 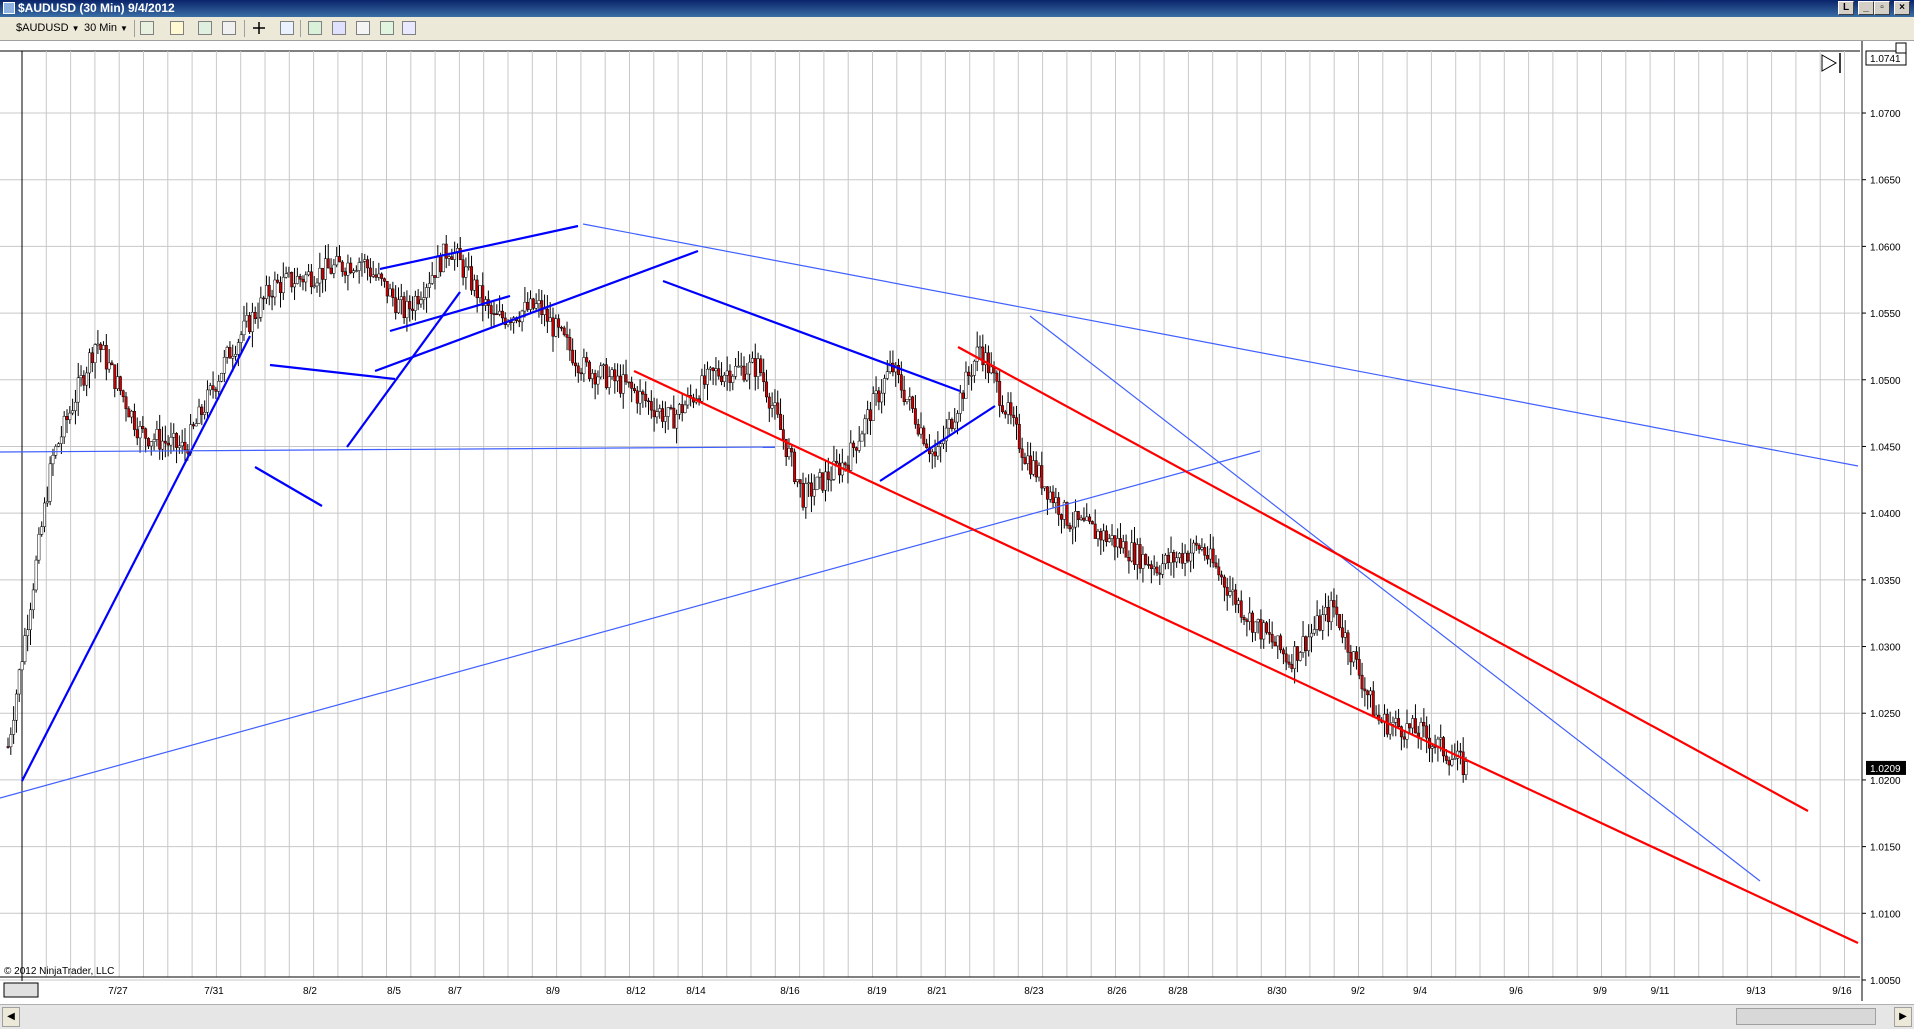 I want to click on instrument-selector: $AUDUSD ▼, so click(x=48, y=28).